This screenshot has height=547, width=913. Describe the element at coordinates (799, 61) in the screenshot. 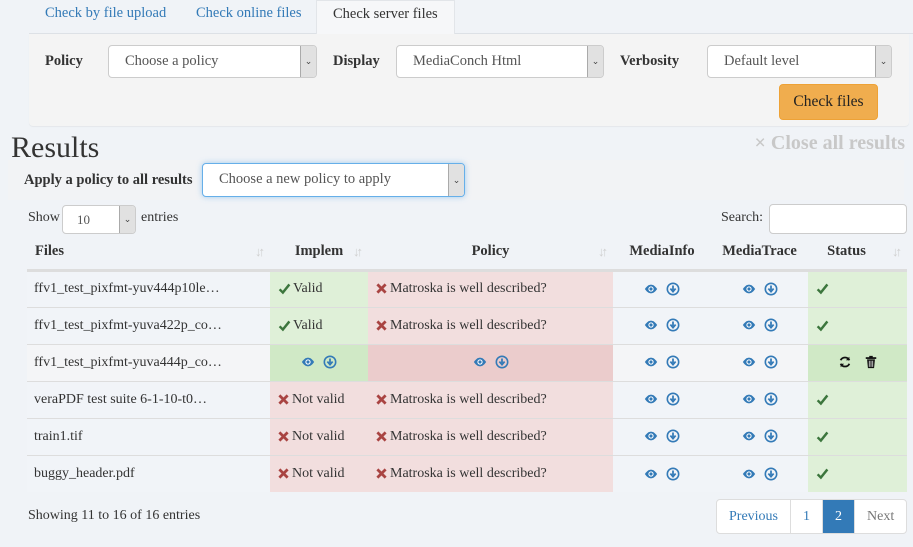

I see `verbosity-select: Default level ⌄` at that location.